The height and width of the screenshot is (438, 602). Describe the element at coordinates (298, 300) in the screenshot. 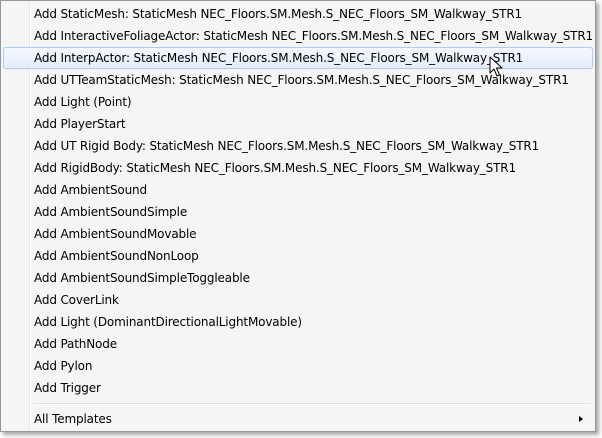

I see `menu-item-add-coverlink: Add CoverLink` at that location.